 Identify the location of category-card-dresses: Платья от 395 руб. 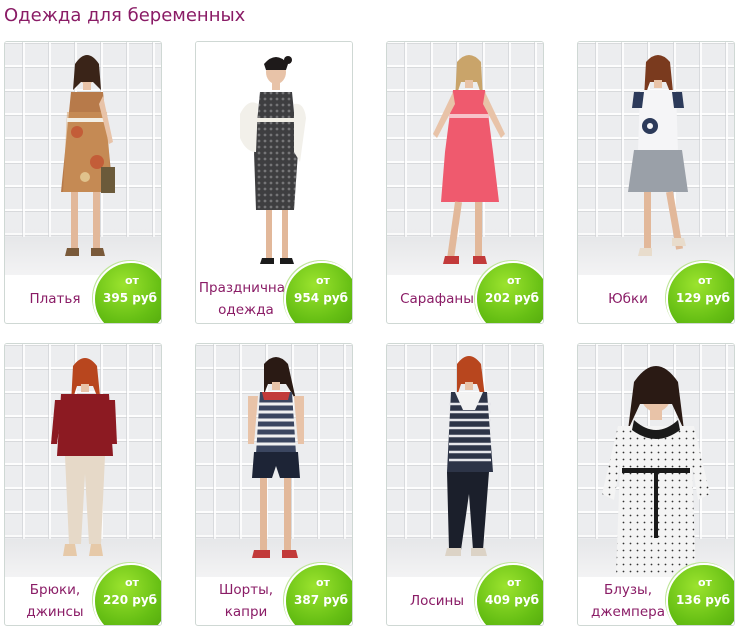
(83, 182).